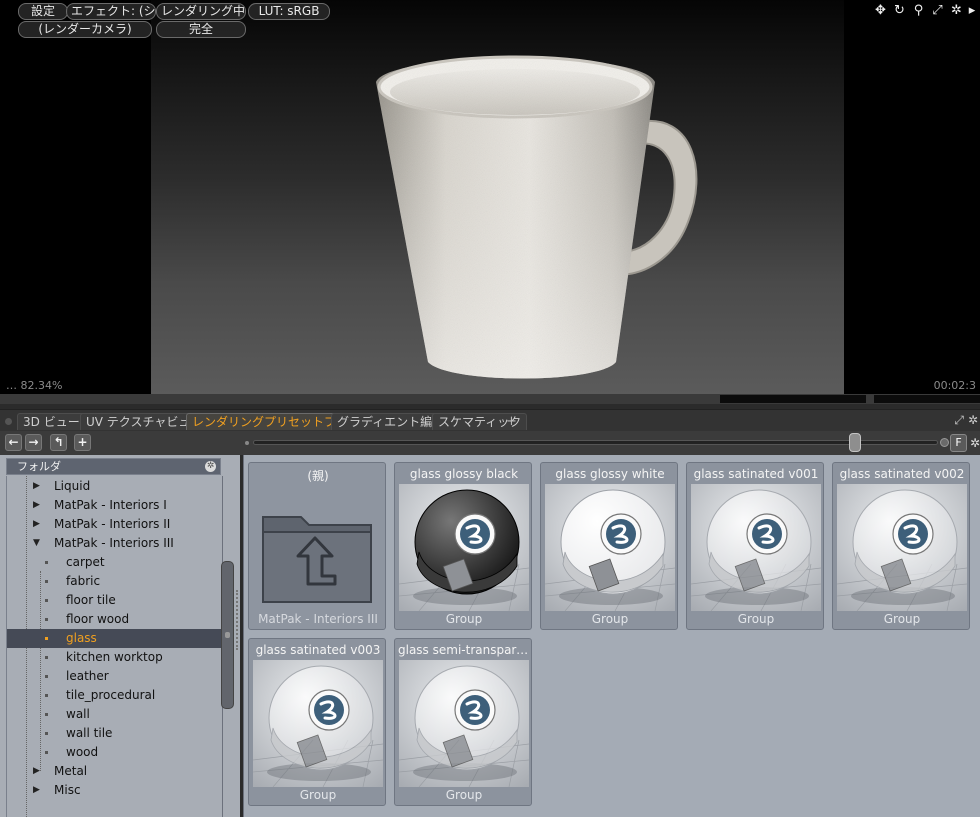 This screenshot has width=980, height=817. I want to click on folder-up-icon, so click(317, 559).